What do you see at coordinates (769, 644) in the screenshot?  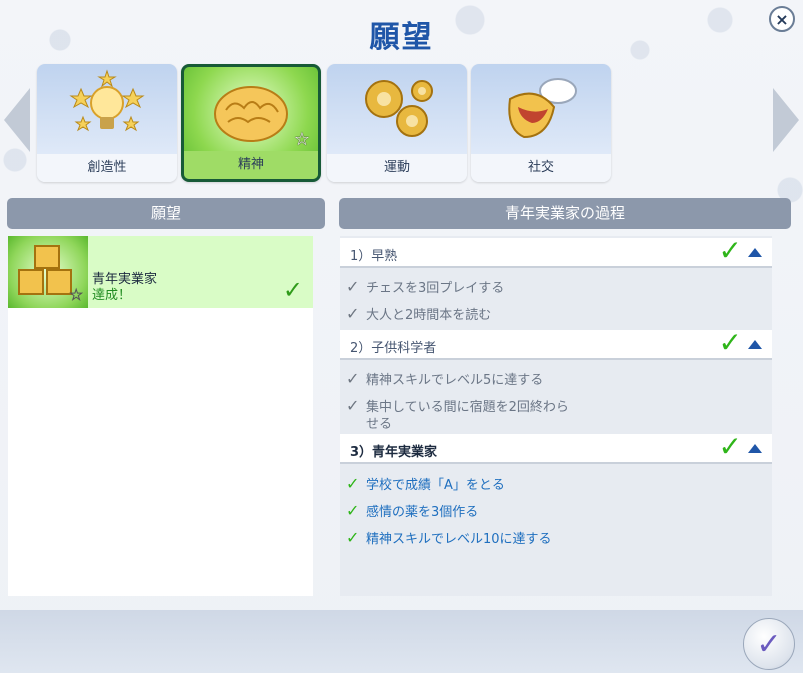 I see `confirm-check-icon: ✓` at bounding box center [769, 644].